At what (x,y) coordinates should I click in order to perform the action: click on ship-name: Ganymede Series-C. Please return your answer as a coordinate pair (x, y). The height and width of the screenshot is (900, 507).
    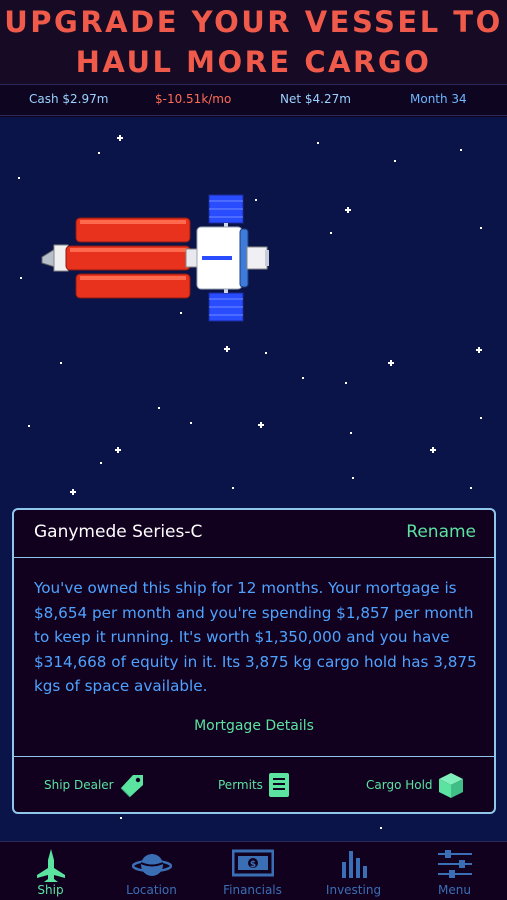
    Looking at the image, I should click on (118, 532).